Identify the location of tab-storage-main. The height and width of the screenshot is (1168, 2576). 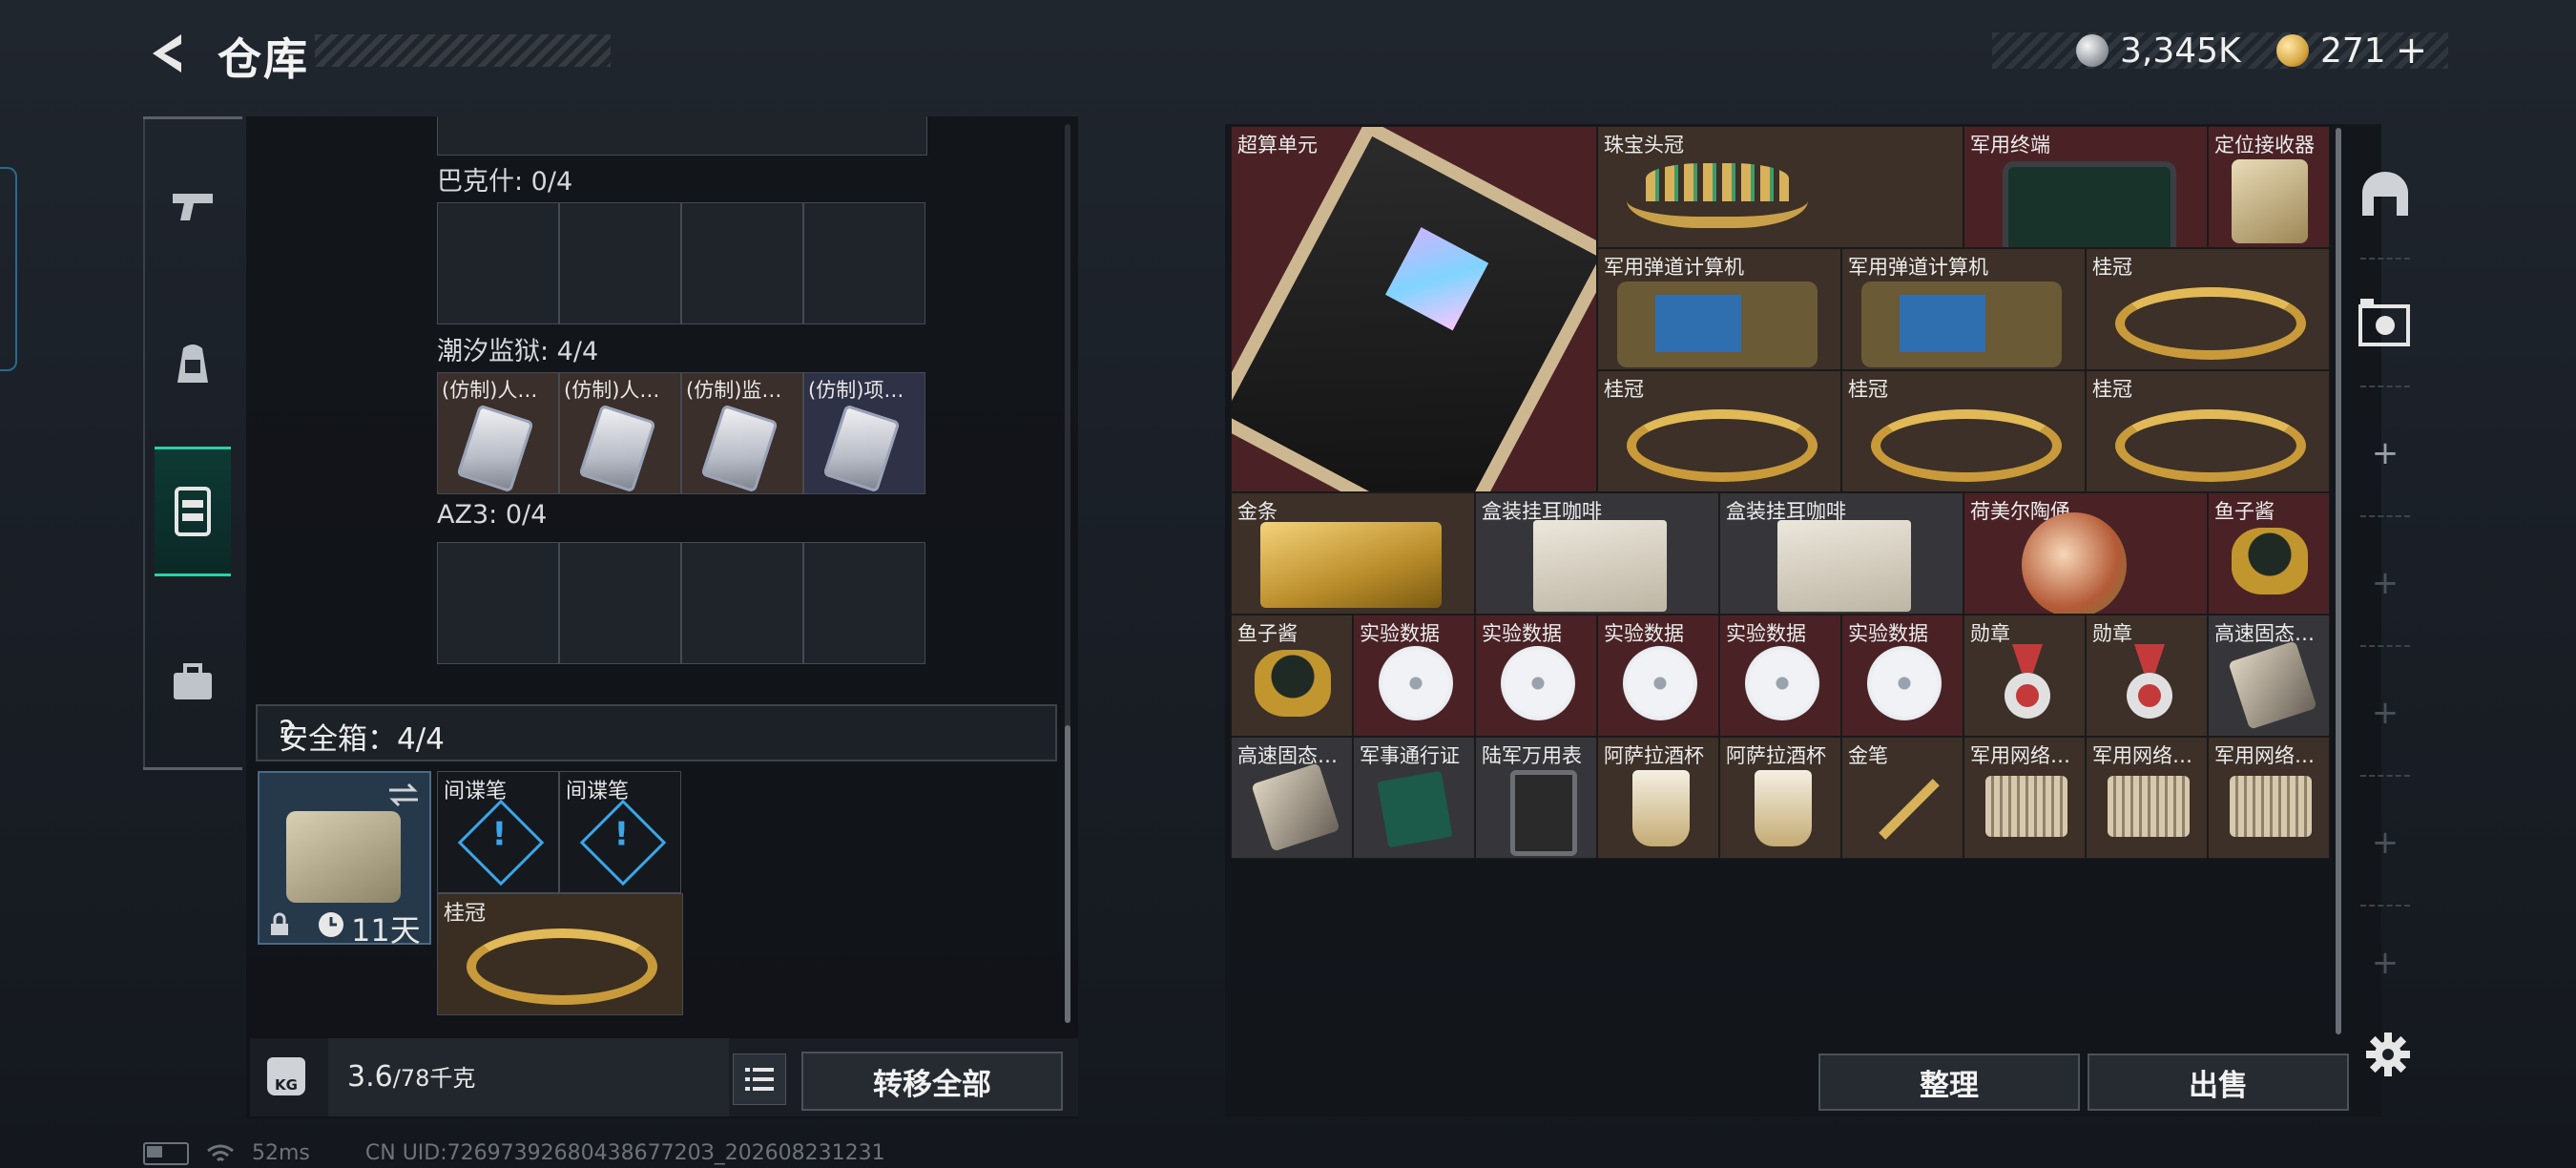
(2385, 195).